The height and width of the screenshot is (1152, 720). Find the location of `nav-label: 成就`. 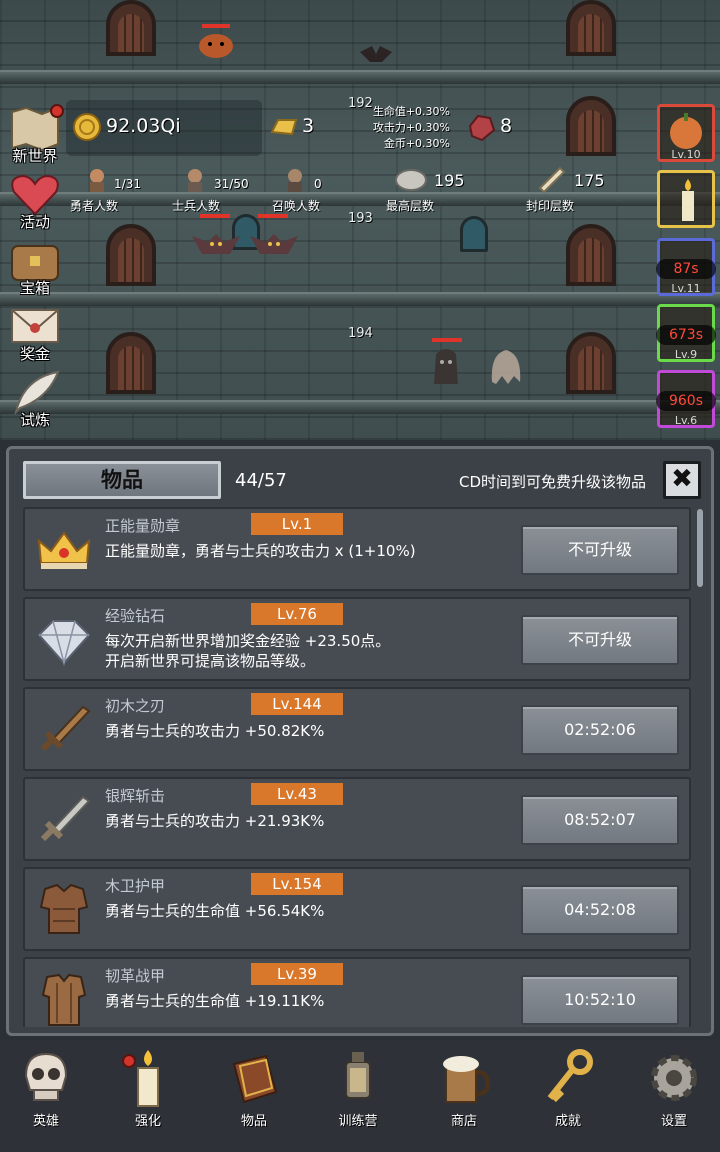

nav-label: 成就 is located at coordinates (567, 1121).